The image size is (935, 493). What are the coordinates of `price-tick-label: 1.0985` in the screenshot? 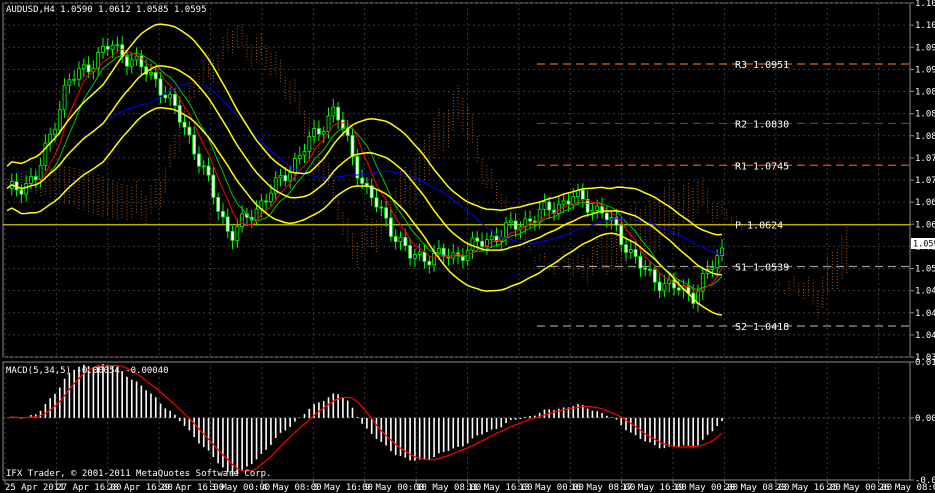 It's located at (925, 48).